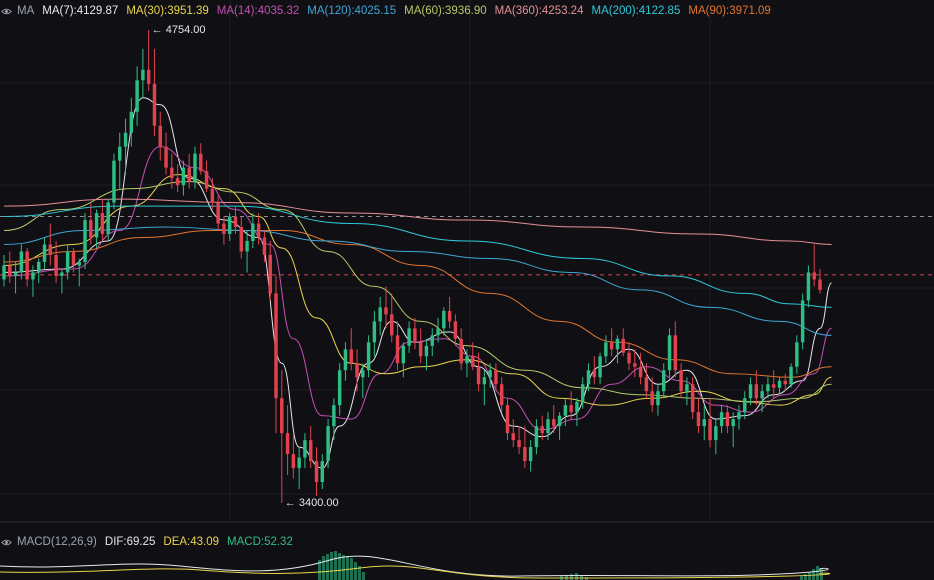 The height and width of the screenshot is (580, 934). I want to click on macd-legend-item: DIF:69.25, so click(130, 542).